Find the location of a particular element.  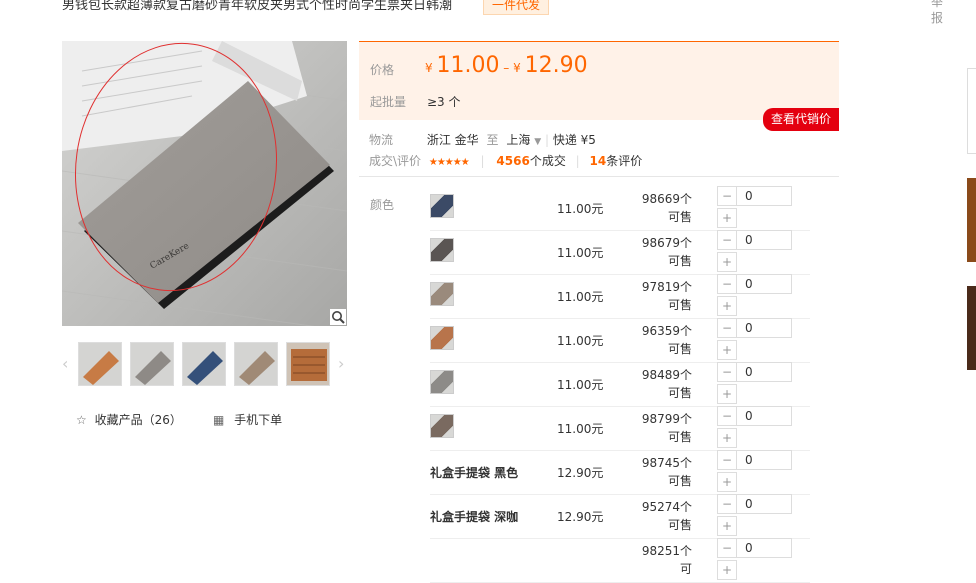

wallet-photo: CareKere is located at coordinates (204, 183).